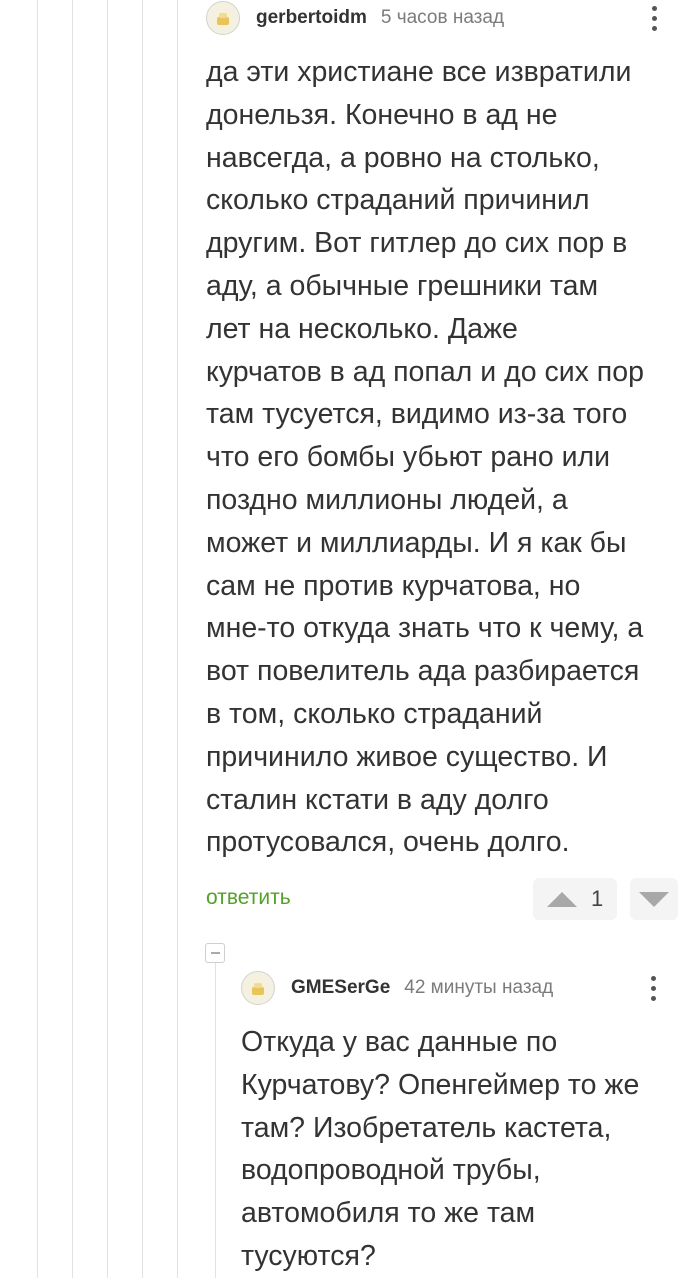 This screenshot has height=1278, width=700. Describe the element at coordinates (397, 988) in the screenshot. I see `comment-header: GMESerGe 42 минуты назад` at that location.